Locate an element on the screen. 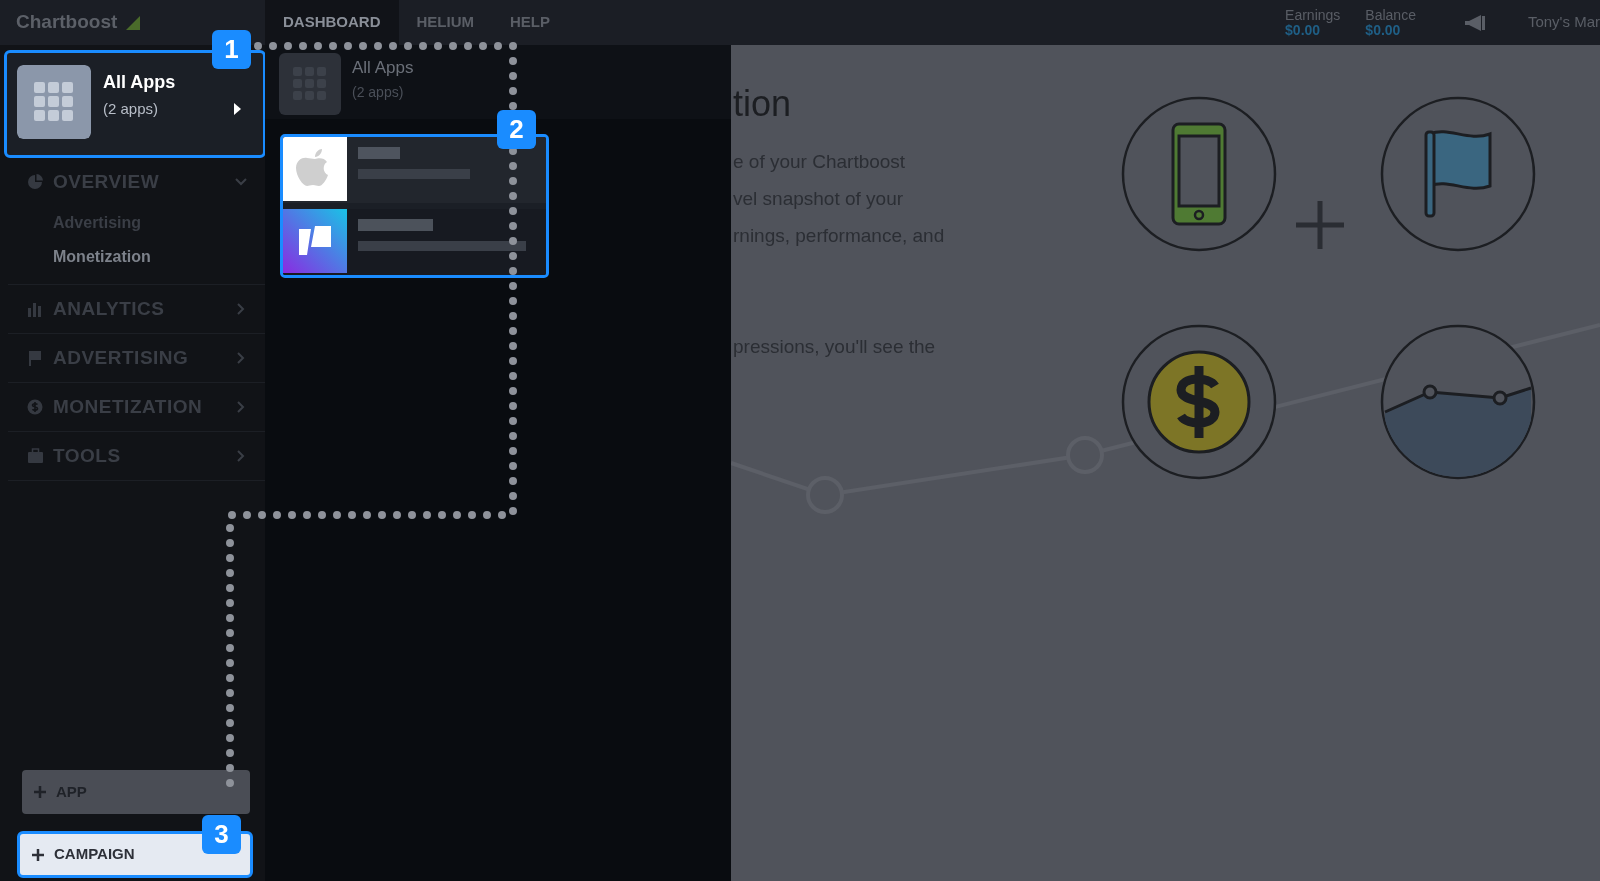  nav-subitem: Monetization is located at coordinates (79, 257).